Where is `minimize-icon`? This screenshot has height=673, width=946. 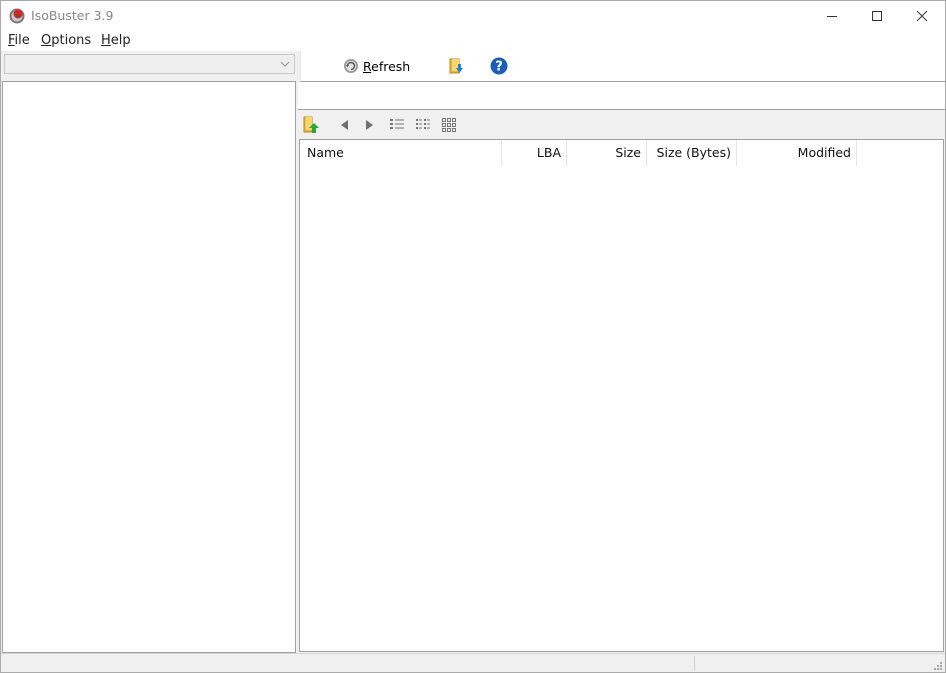 minimize-icon is located at coordinates (832, 16).